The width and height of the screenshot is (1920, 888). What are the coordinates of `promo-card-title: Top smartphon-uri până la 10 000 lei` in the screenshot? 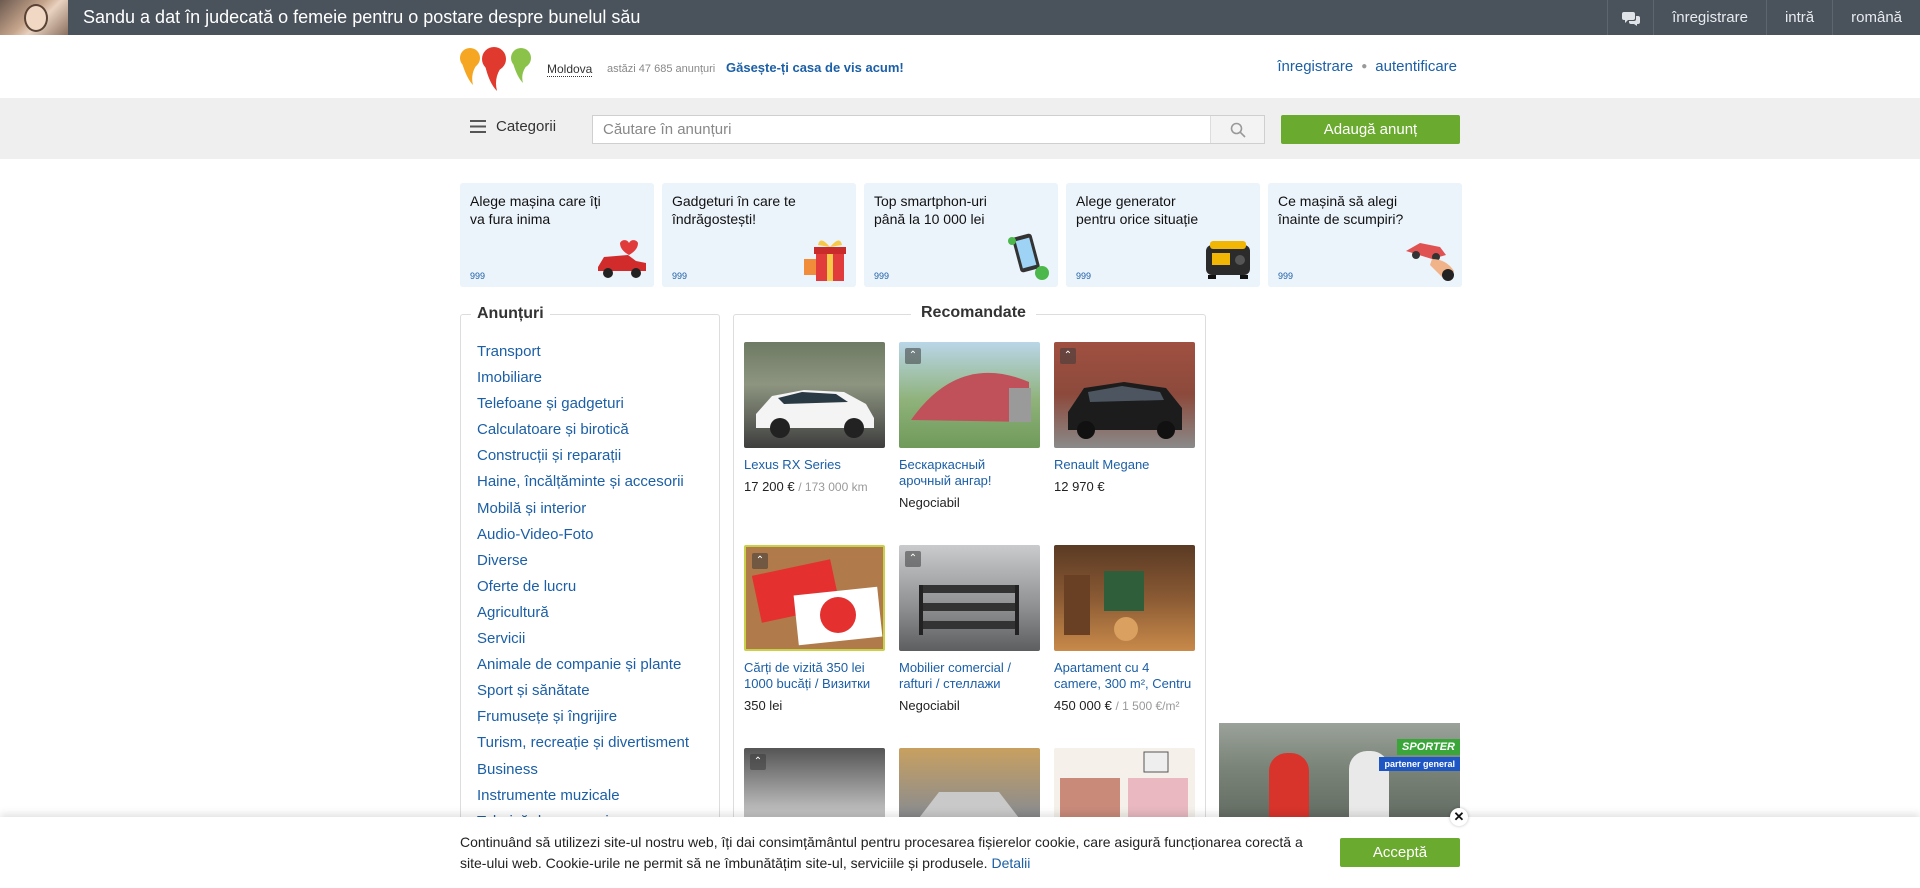 It's located at (930, 210).